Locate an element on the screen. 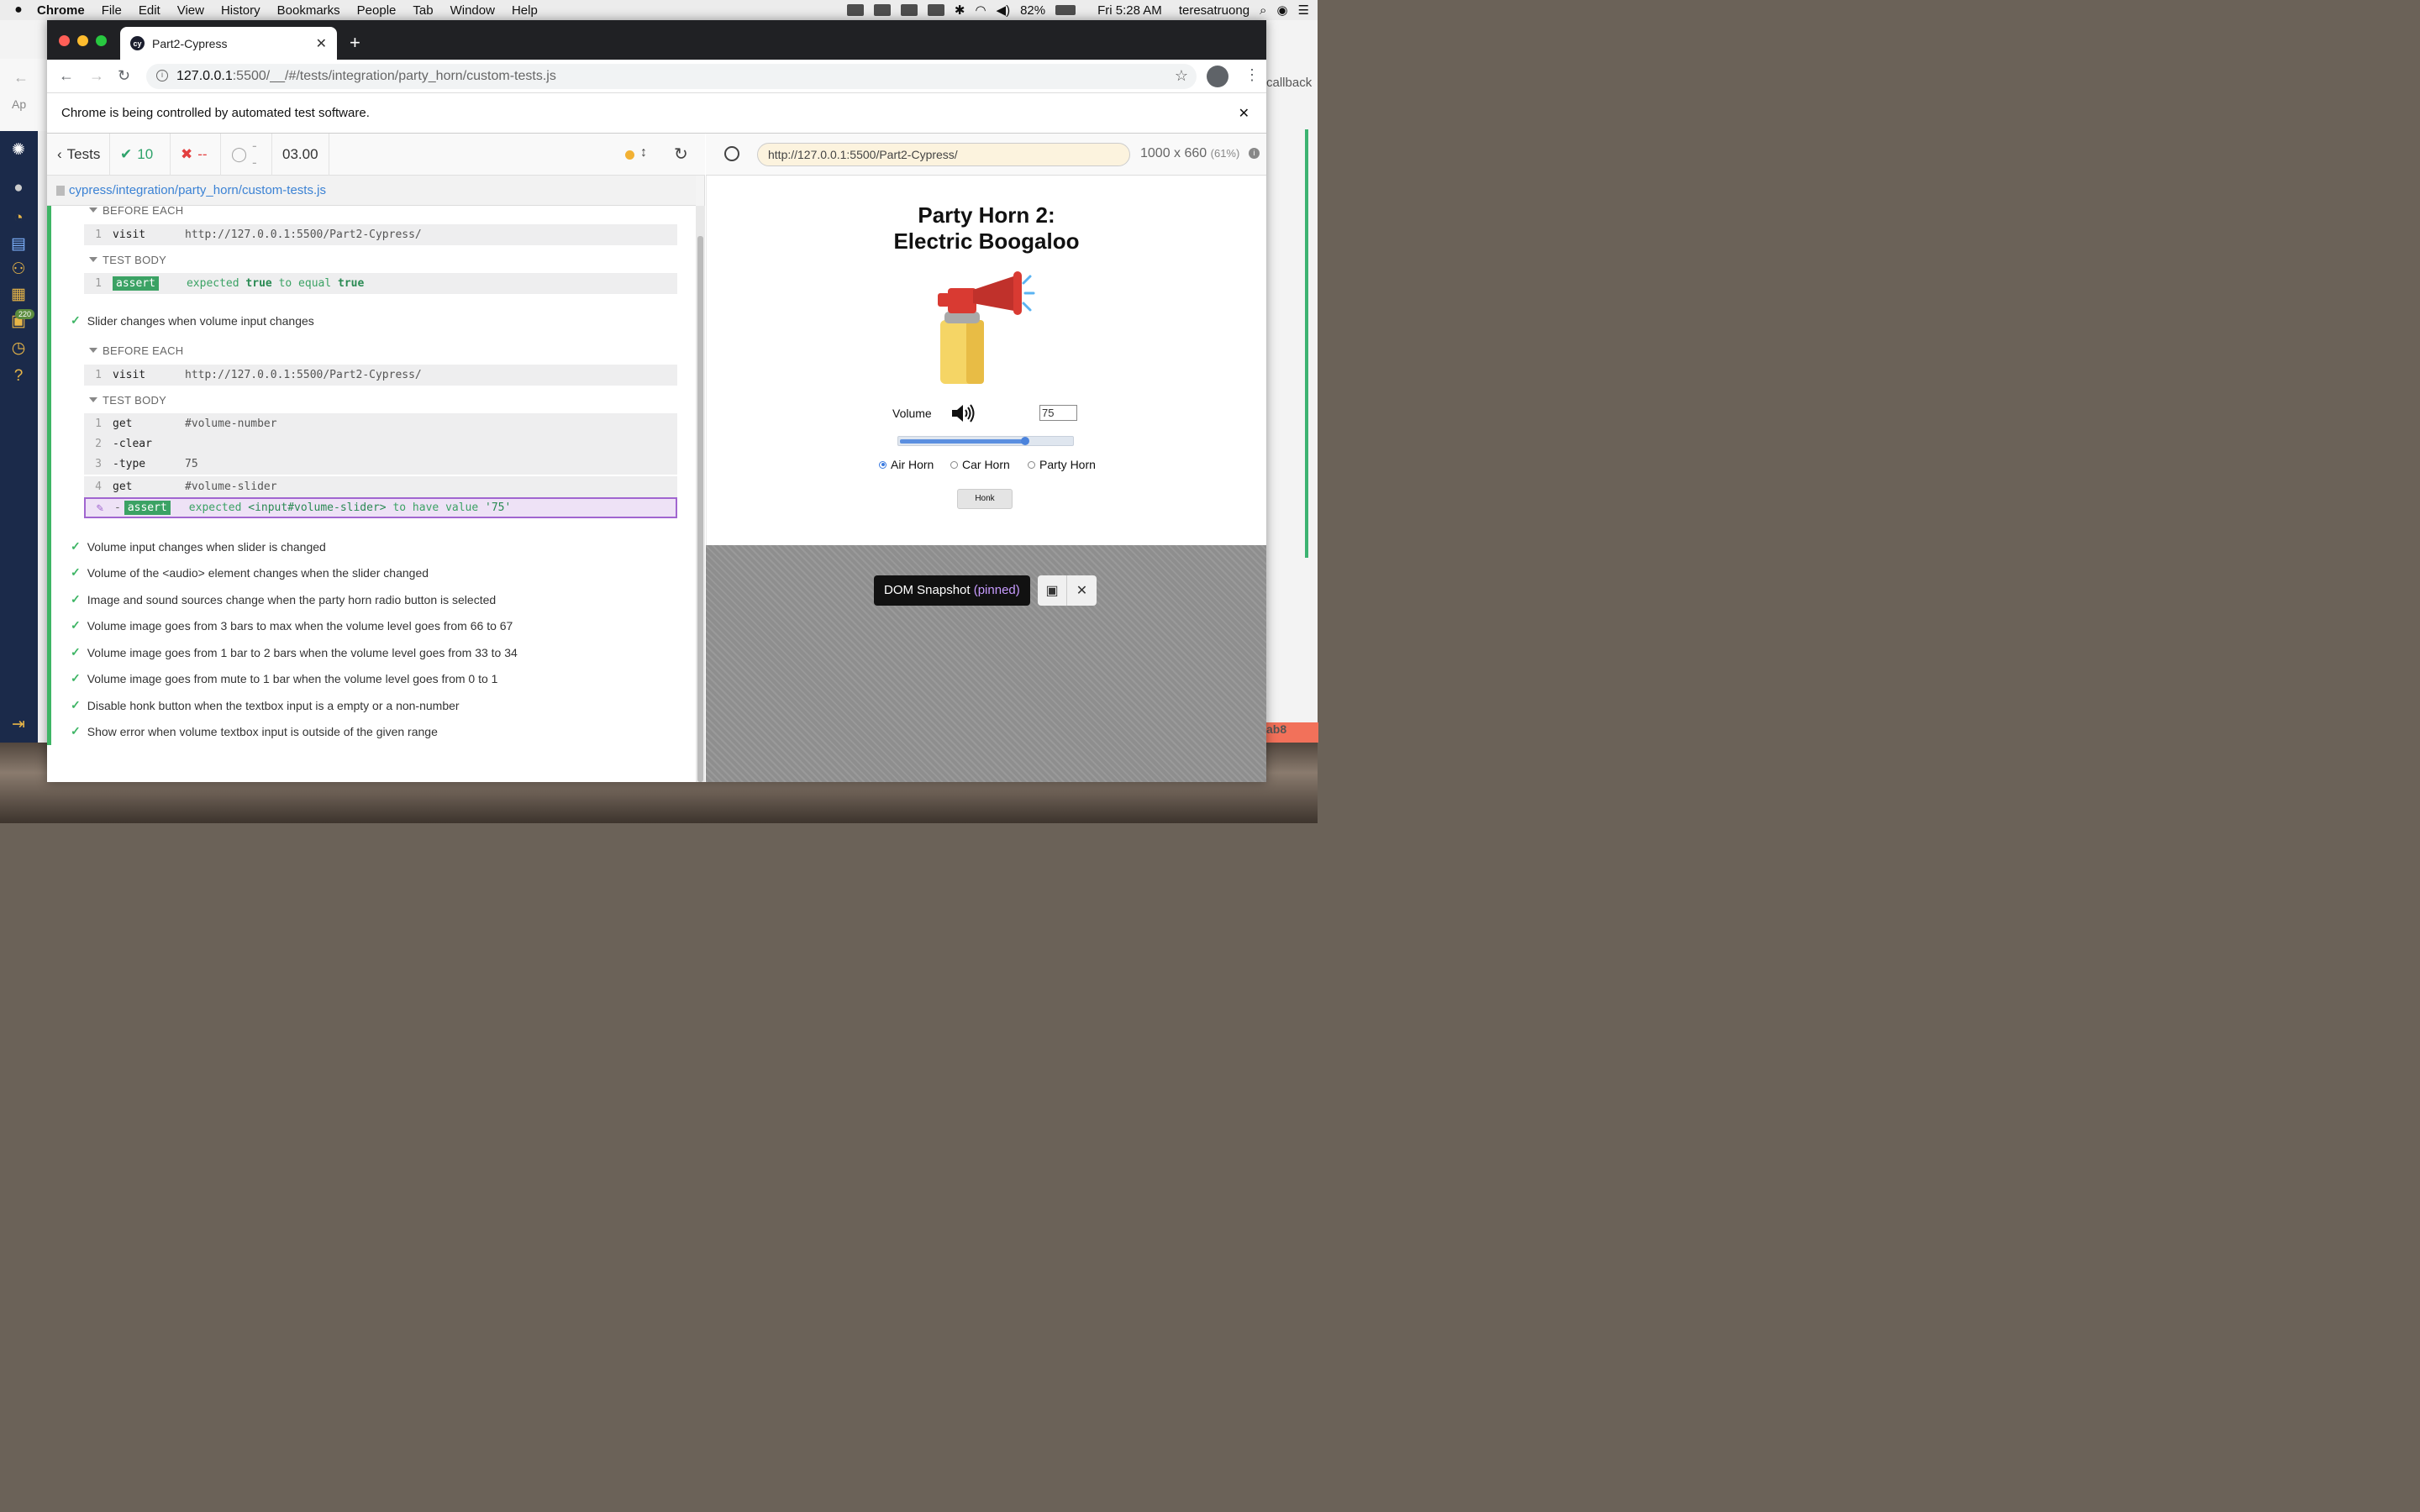 This screenshot has width=2420, height=1512. info-icon: i is located at coordinates (1255, 153).